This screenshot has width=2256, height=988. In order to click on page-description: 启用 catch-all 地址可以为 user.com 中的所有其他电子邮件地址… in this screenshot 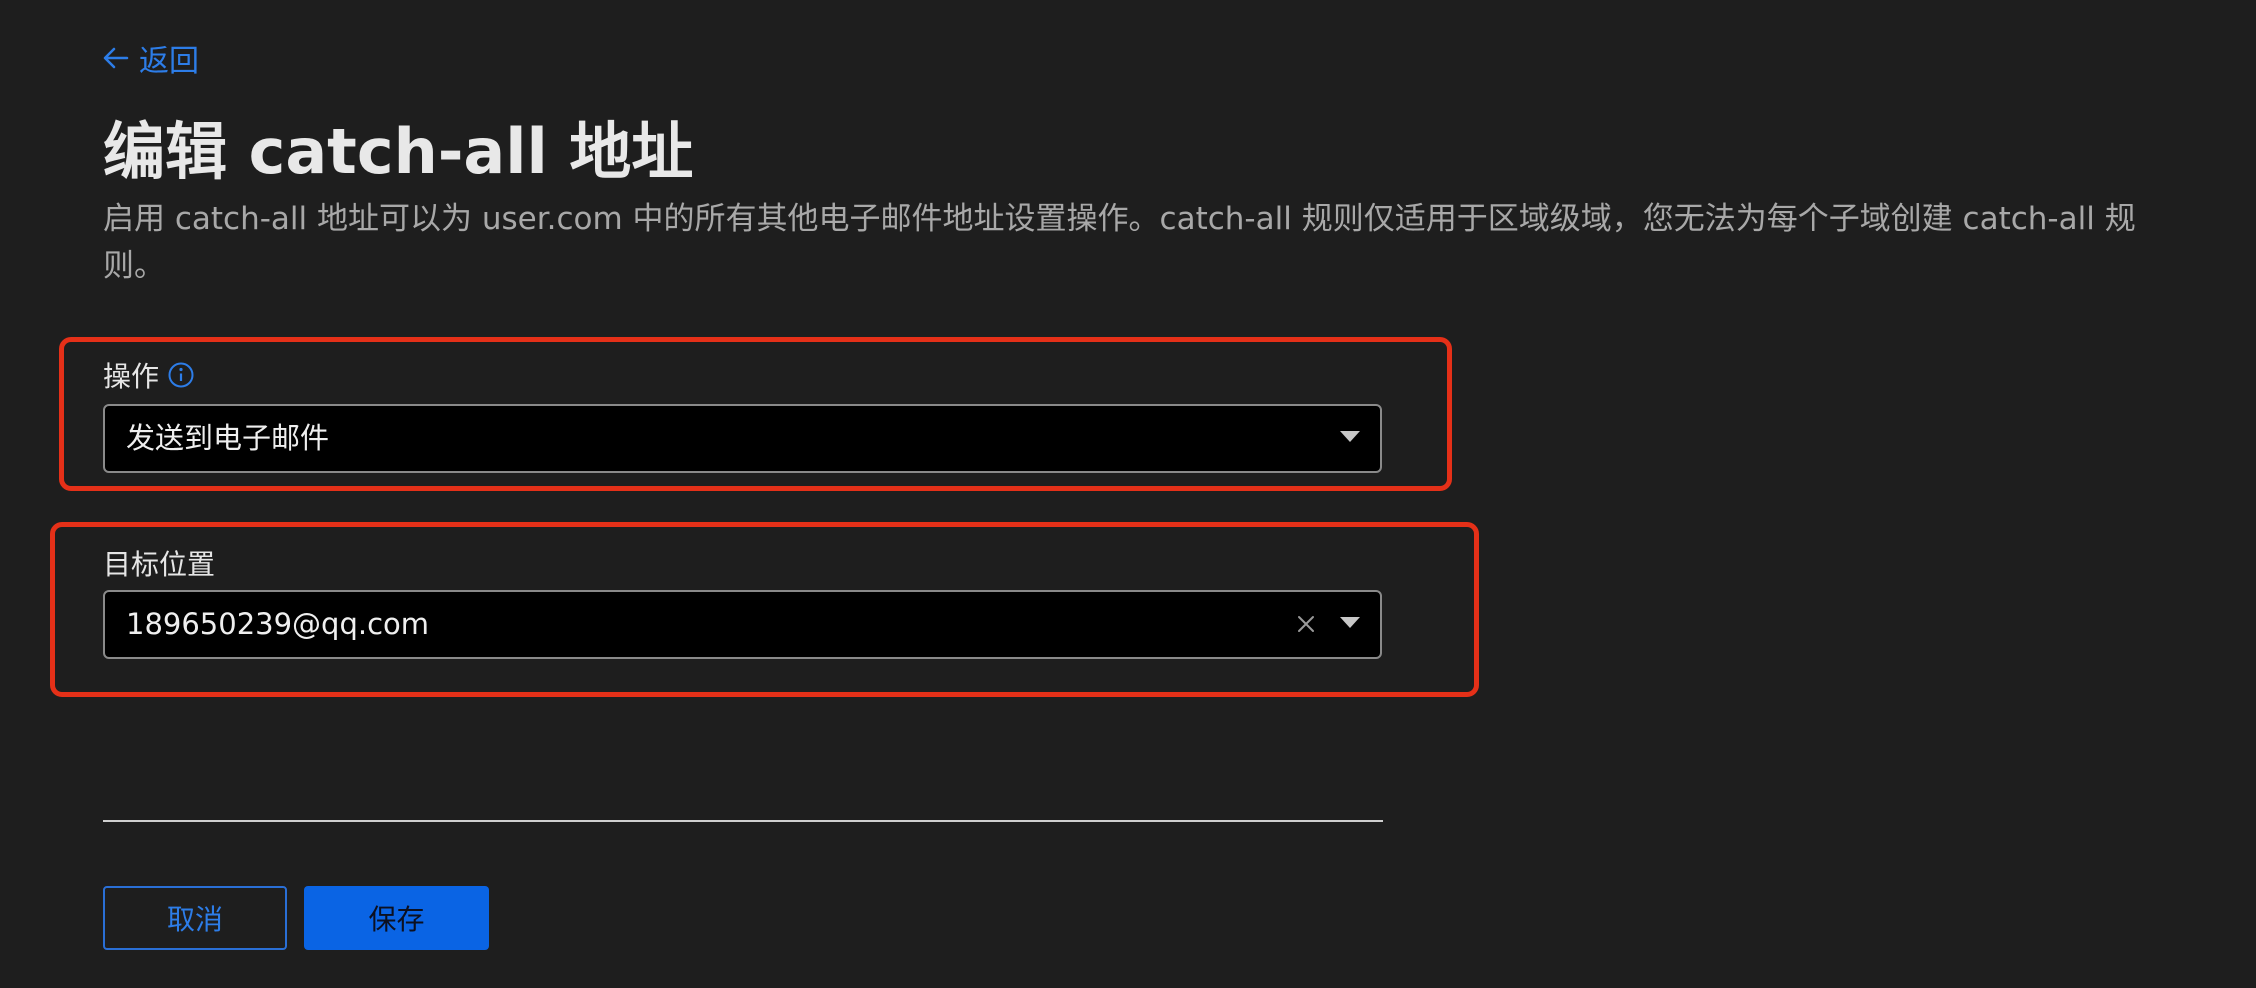, I will do `click(1119, 242)`.